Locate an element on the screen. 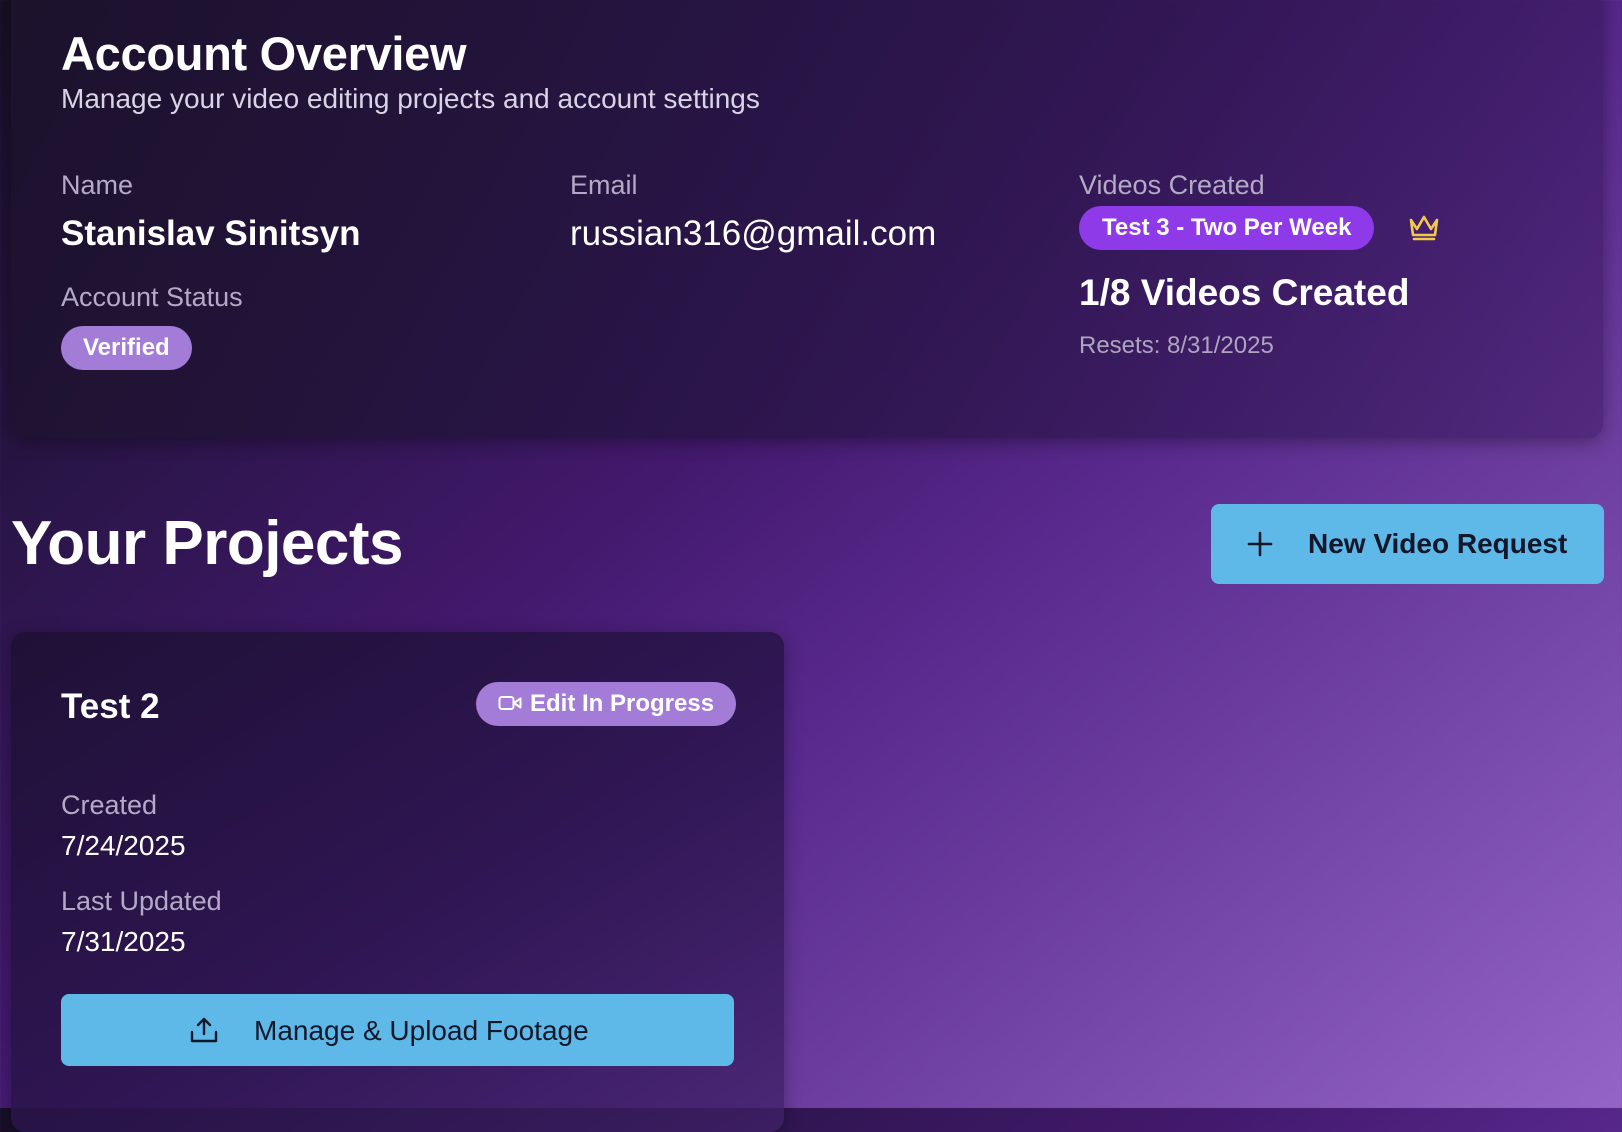  quota-reset-date: Resets: 8/31/2025 is located at coordinates (1176, 345).